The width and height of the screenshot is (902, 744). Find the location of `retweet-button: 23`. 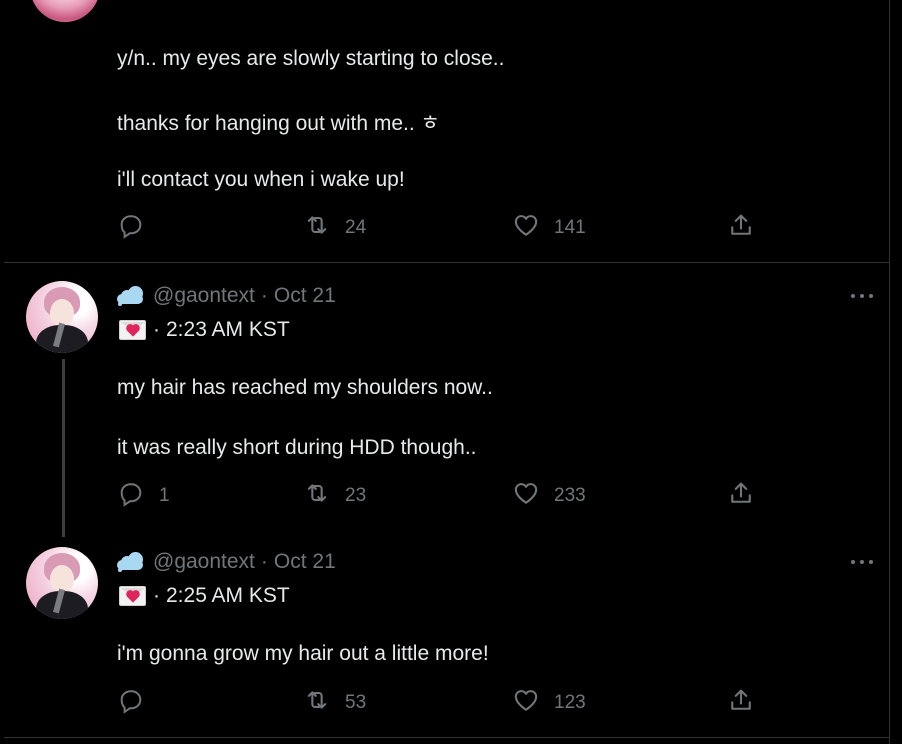

retweet-button: 23 is located at coordinates (334, 496).